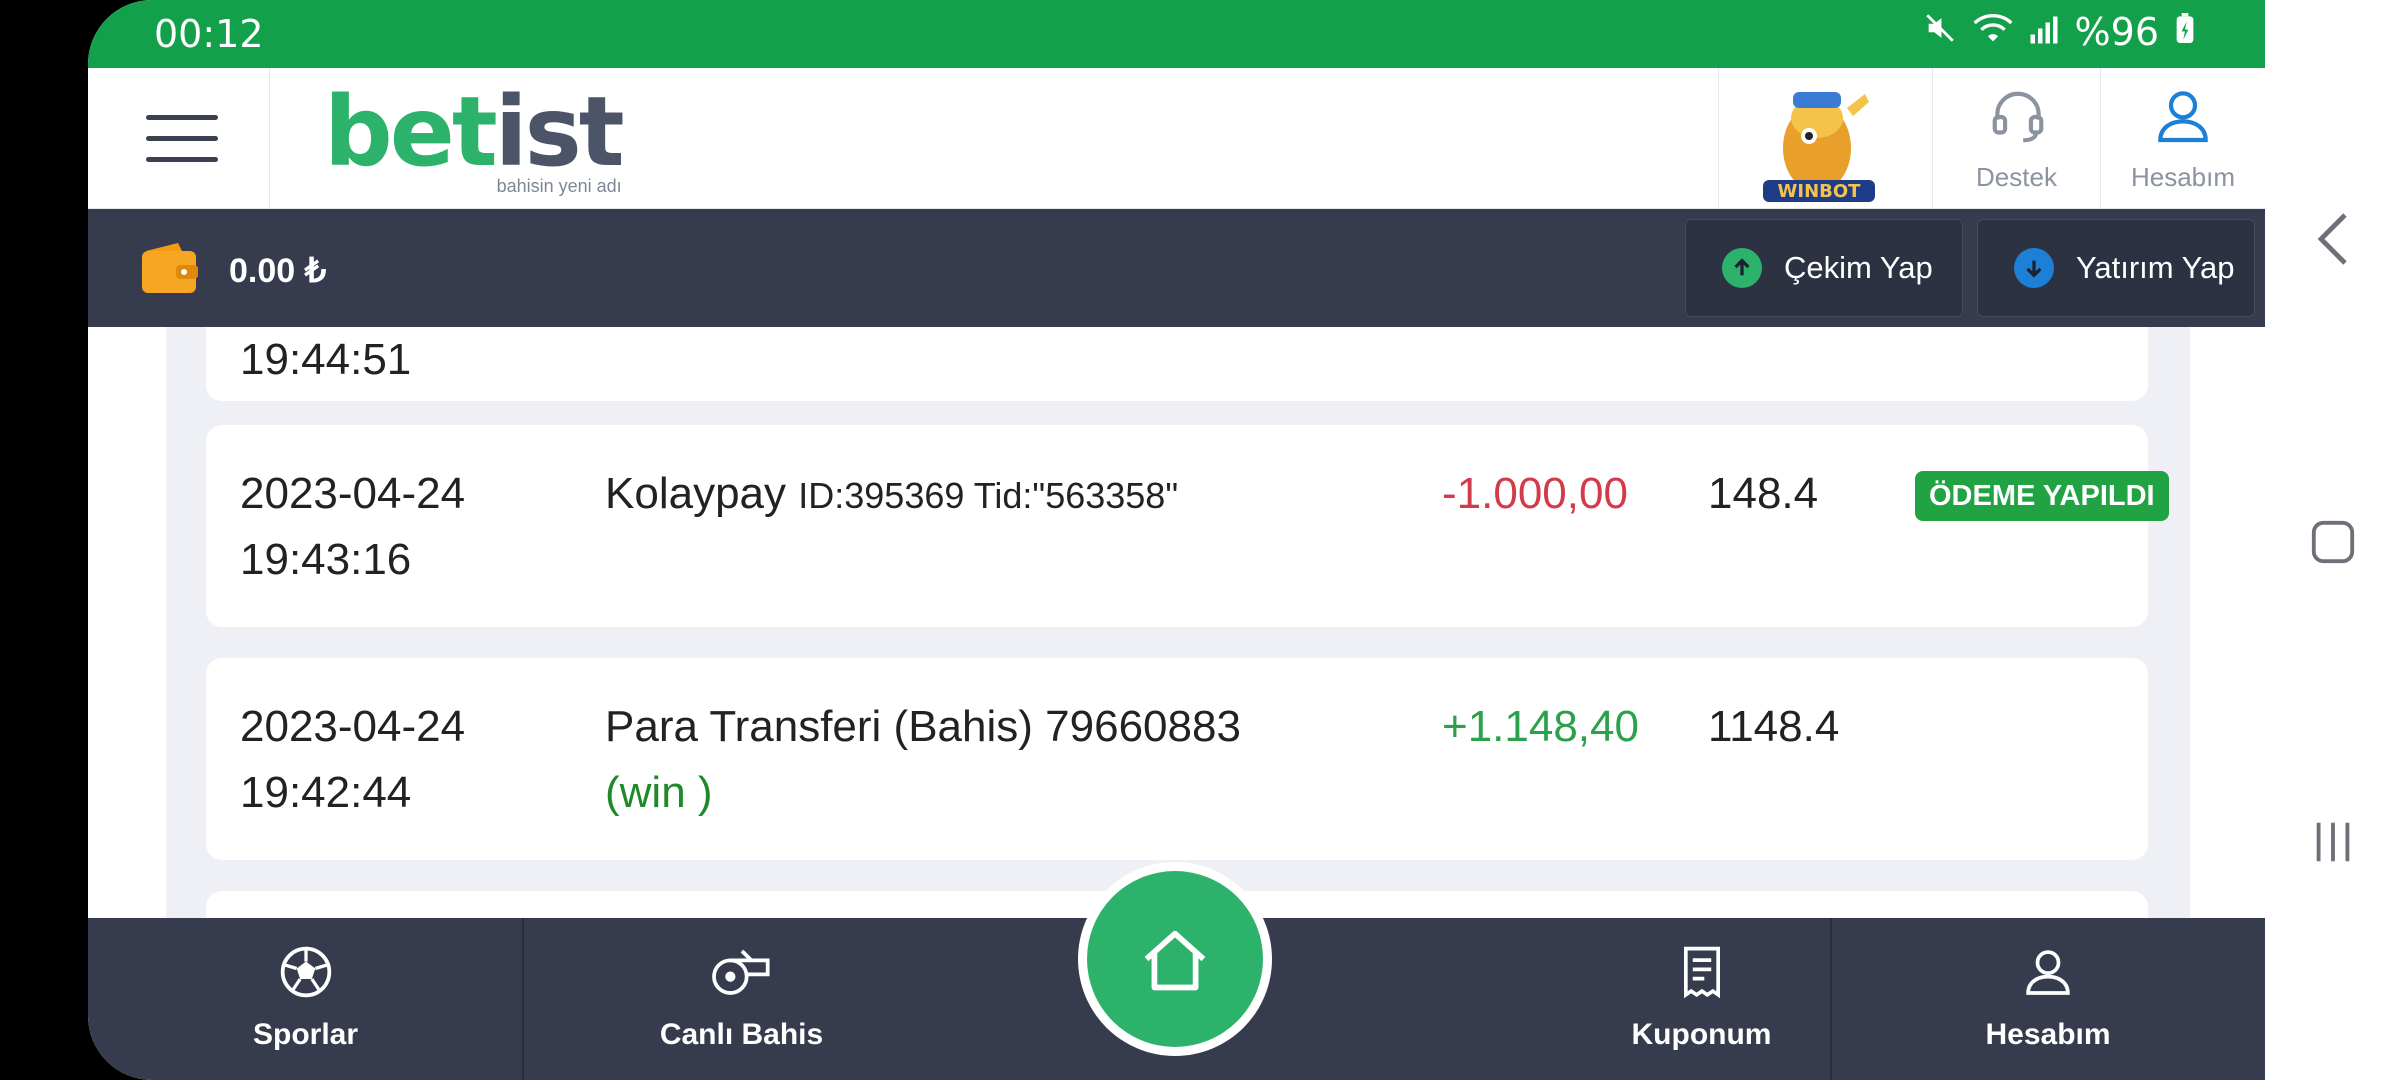 This screenshot has width=2400, height=1080. What do you see at coordinates (988, 495) in the screenshot?
I see `transaction-reference: ID:395369 Tid:"563358"` at bounding box center [988, 495].